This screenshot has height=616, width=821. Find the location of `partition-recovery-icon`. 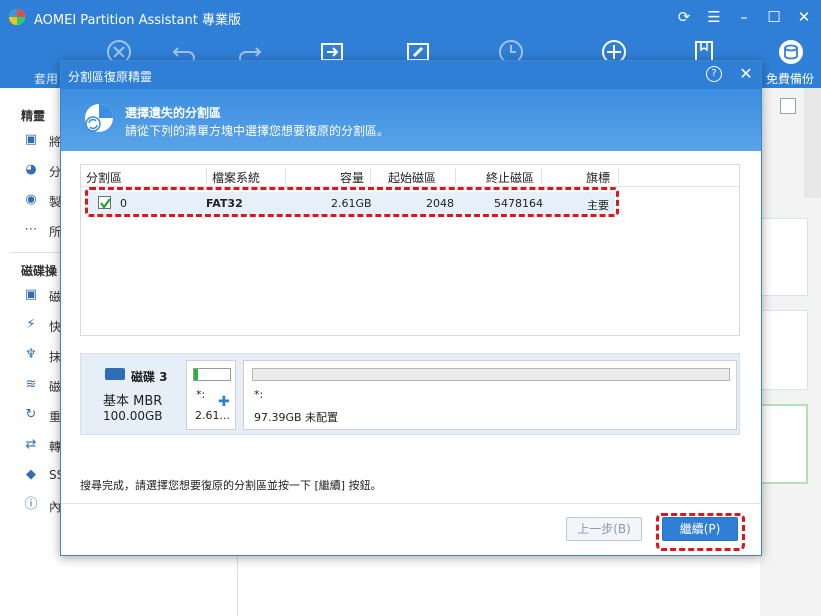

partition-recovery-icon is located at coordinates (99, 118).